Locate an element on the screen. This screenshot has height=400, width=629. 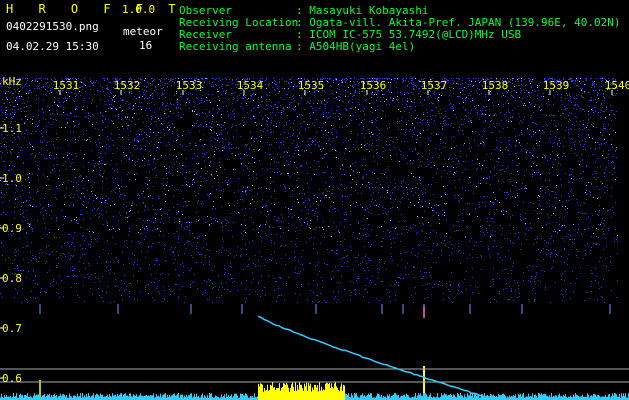
observation-datetime: 04.02.29 15:30 is located at coordinates (52, 46).